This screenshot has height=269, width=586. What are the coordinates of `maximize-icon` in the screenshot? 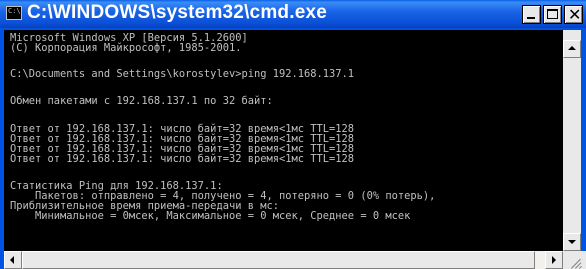 It's located at (552, 14).